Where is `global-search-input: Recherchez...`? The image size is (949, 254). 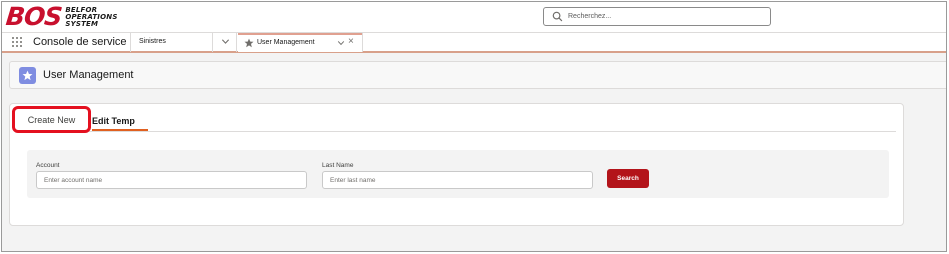 global-search-input: Recherchez... is located at coordinates (657, 16).